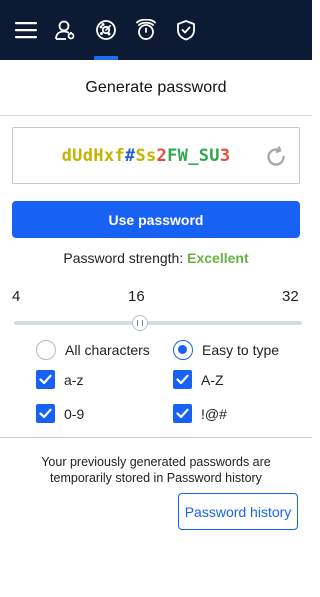 The image size is (320, 597). I want to click on symbols-option: !@#, so click(200, 413).